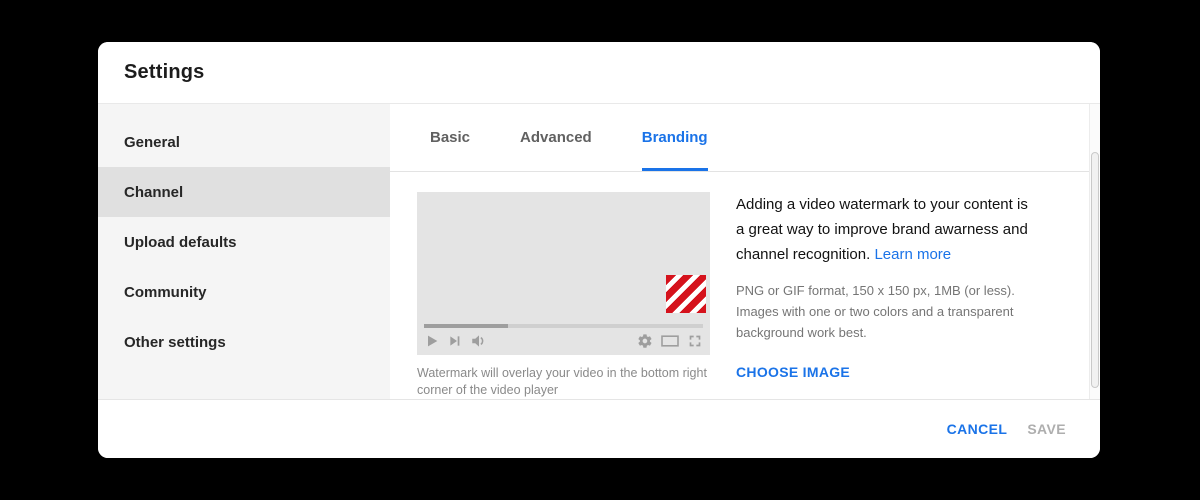 The height and width of the screenshot is (500, 1200). Describe the element at coordinates (745, 138) in the screenshot. I see `tab-bar: Basic Advanced Branding` at that location.